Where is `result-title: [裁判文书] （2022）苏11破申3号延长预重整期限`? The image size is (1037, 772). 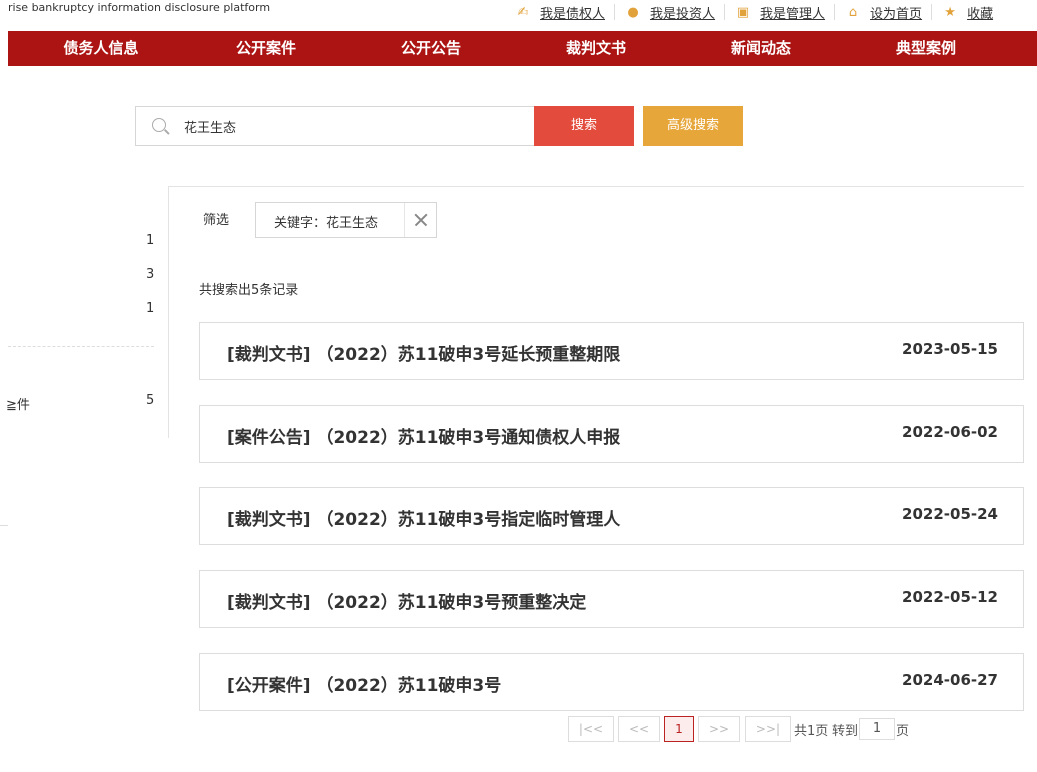
result-title: [裁判文书] （2022）苏11破申3号延长预重整期限 is located at coordinates (424, 355).